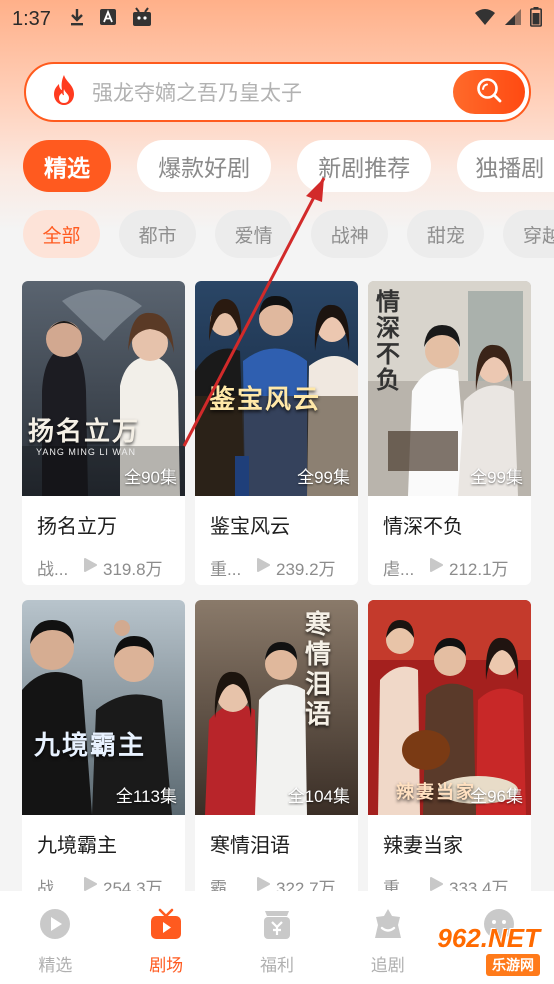 The width and height of the screenshot is (554, 984). What do you see at coordinates (77, 527) in the screenshot?
I see `drama-title: 扬名立万` at bounding box center [77, 527].